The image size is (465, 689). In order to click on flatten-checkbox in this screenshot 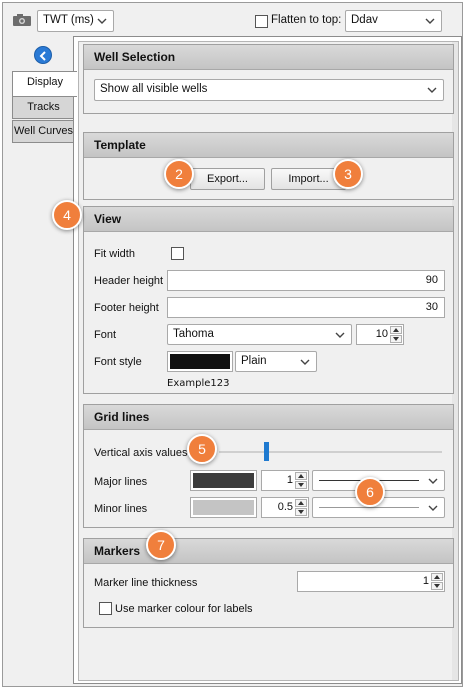, I will do `click(261, 21)`.